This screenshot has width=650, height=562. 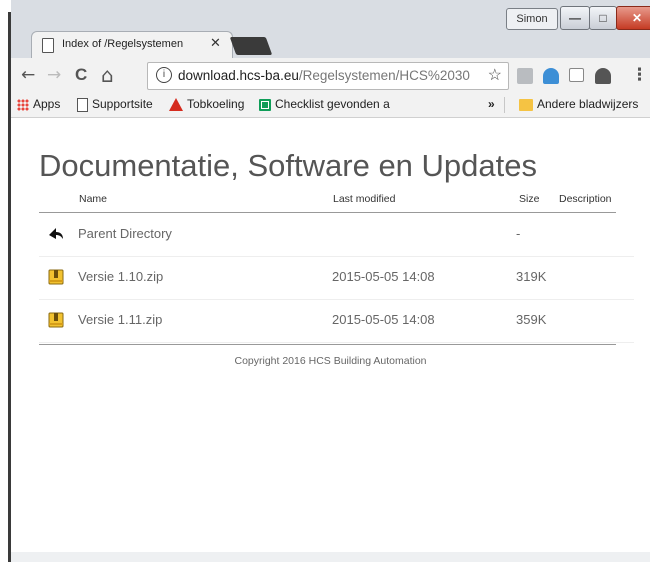 I want to click on spreadsheet-icon, so click(x=265, y=104).